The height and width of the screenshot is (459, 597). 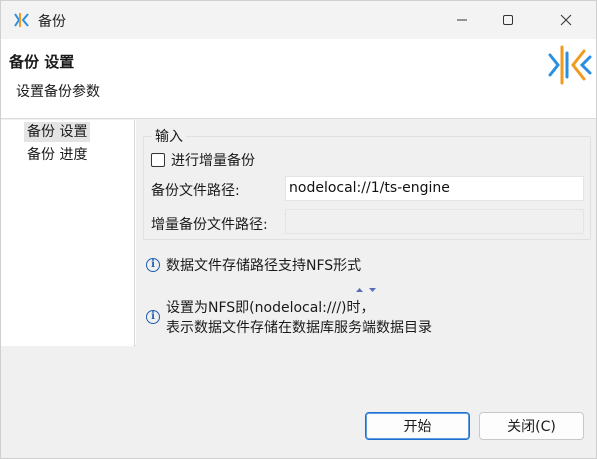 What do you see at coordinates (366, 290) in the screenshot?
I see `resize-sash-icon` at bounding box center [366, 290].